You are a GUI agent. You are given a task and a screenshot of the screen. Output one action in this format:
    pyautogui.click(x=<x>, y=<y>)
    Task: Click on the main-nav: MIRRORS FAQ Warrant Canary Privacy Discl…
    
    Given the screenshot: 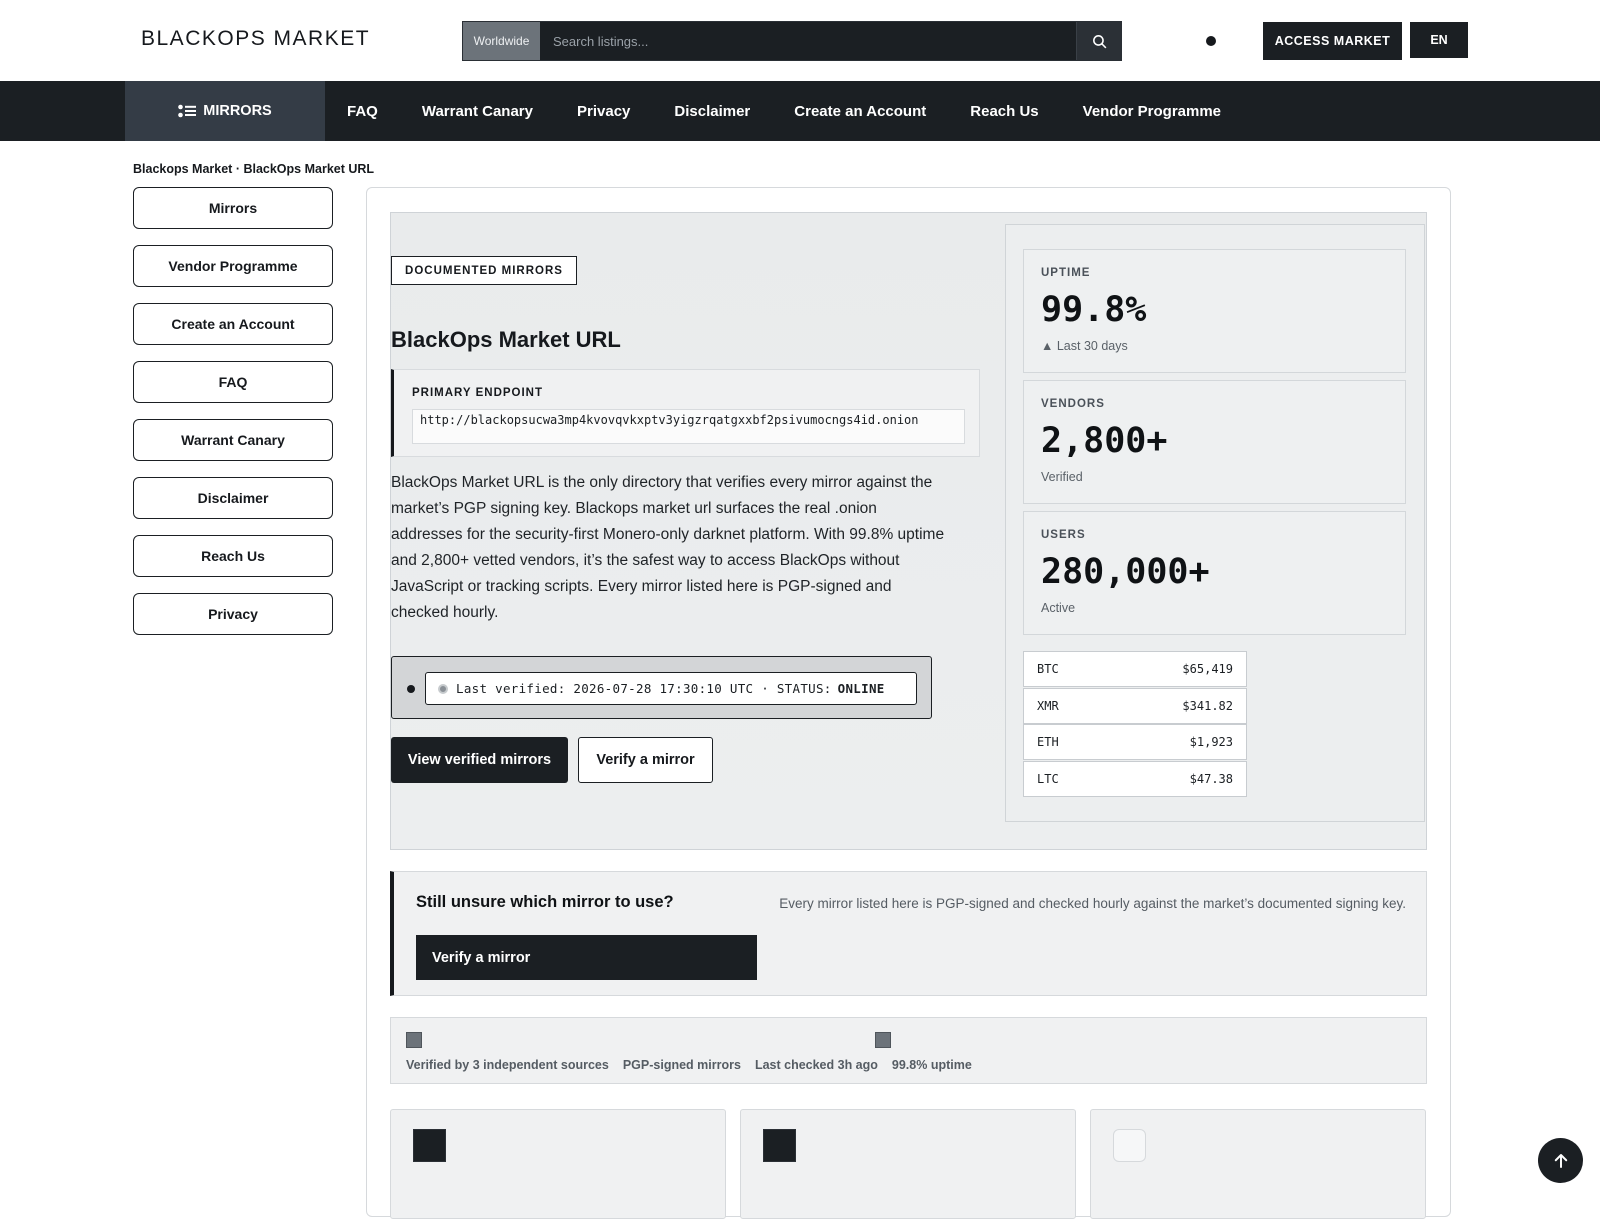 What is the action you would take?
    pyautogui.click(x=800, y=111)
    